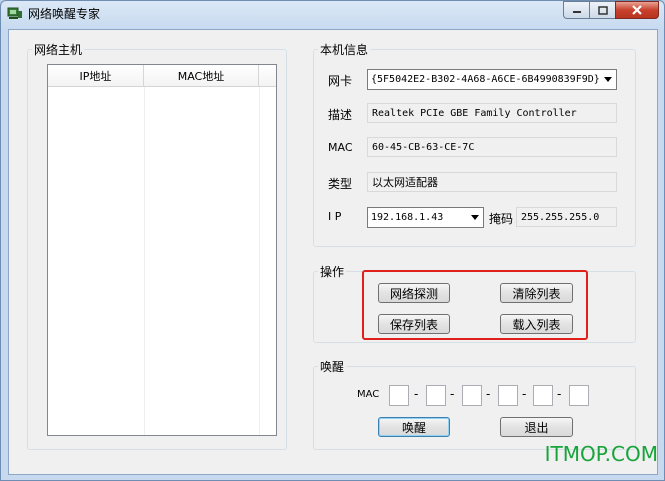  What do you see at coordinates (332, 366) in the screenshot?
I see `wake-group-title: 唤醒` at bounding box center [332, 366].